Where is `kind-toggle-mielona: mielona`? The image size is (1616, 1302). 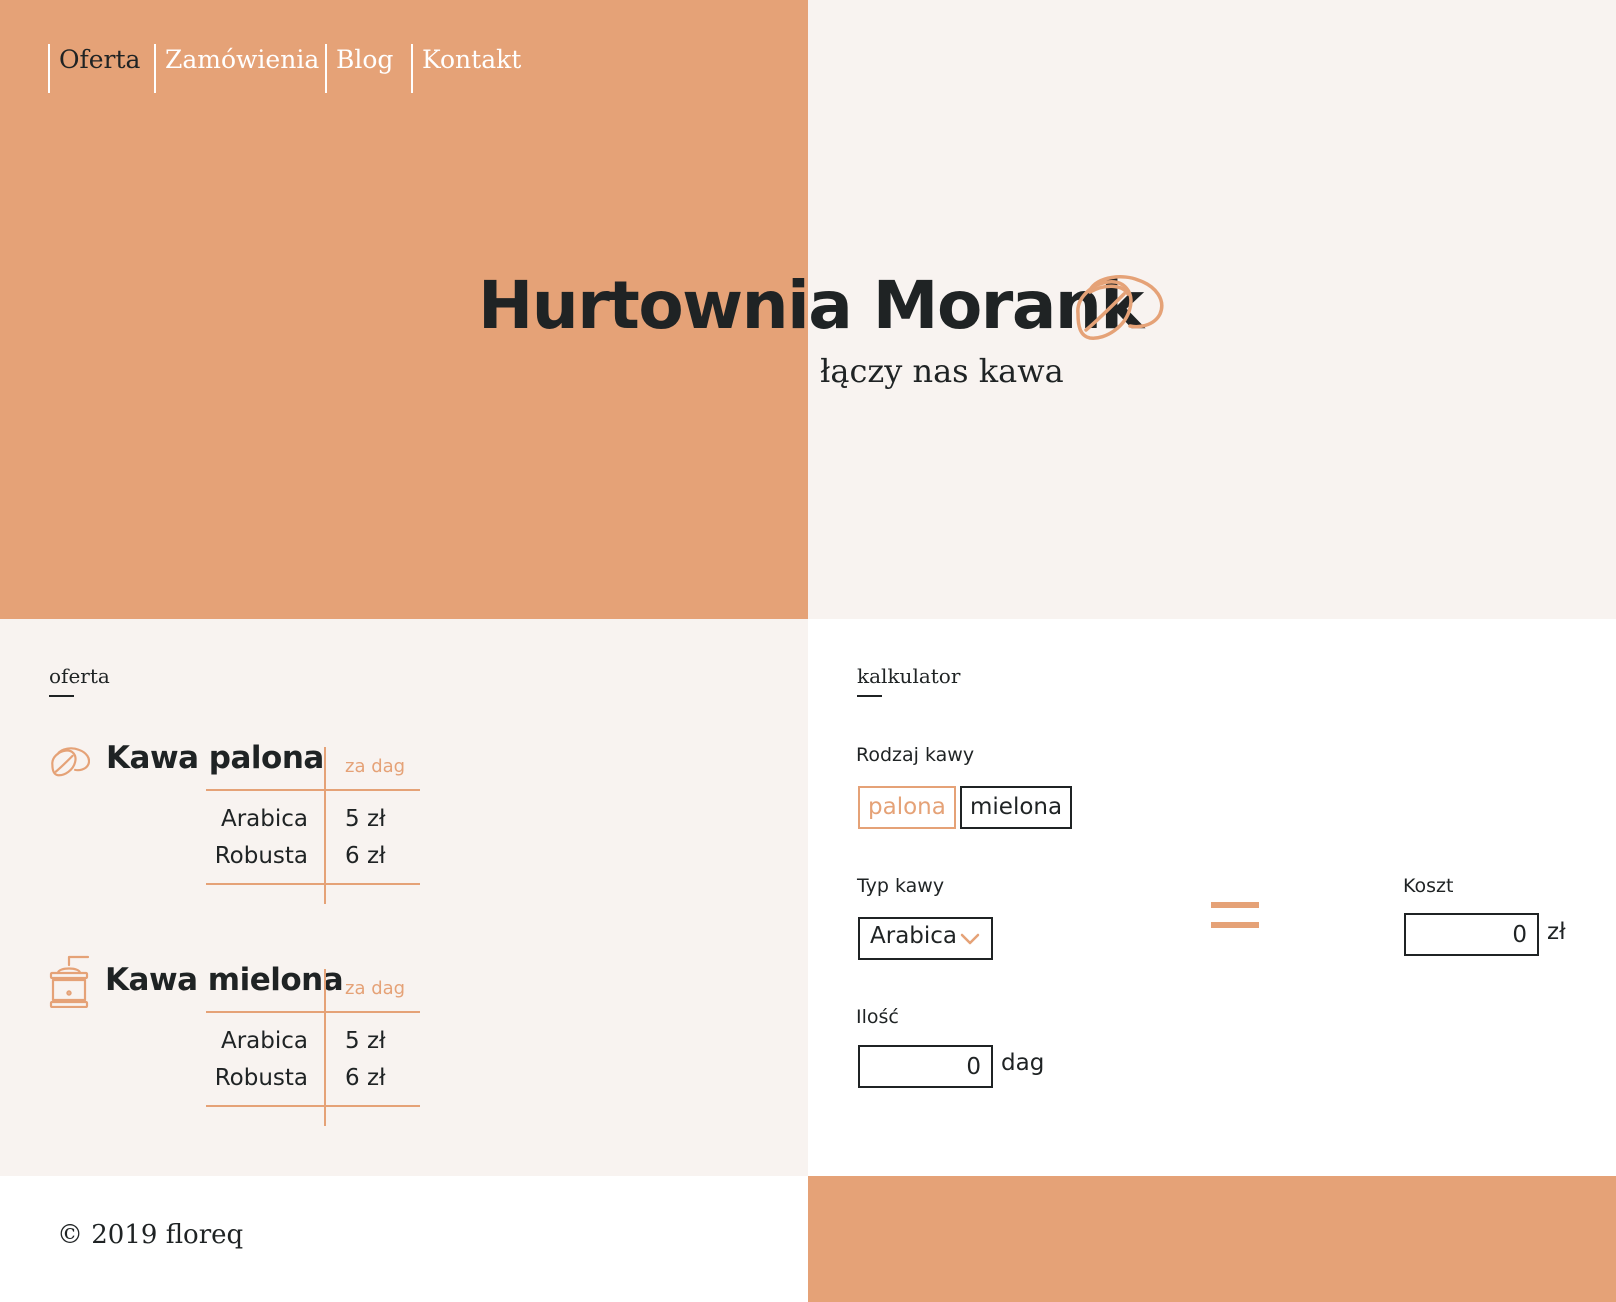 kind-toggle-mielona: mielona is located at coordinates (1016, 807).